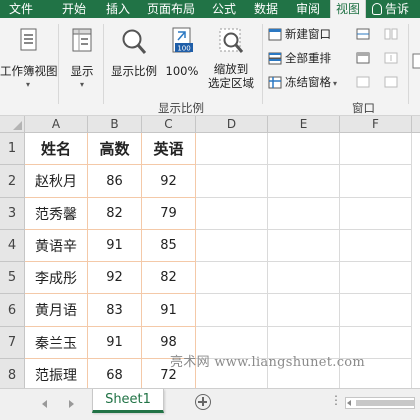 This screenshot has height=420, width=420. I want to click on switch-windows-icon, so click(416, 61).